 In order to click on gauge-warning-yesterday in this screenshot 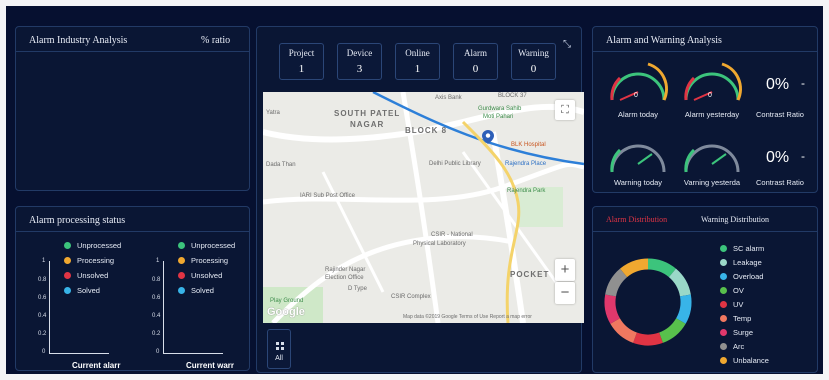, I will do `click(712, 153)`.